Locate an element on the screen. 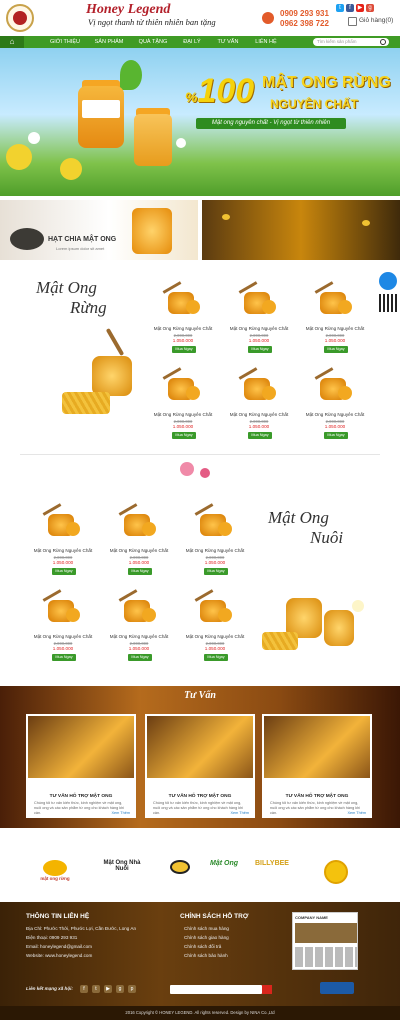 The width and height of the screenshot is (400, 1020). qr-code is located at coordinates (388, 303).